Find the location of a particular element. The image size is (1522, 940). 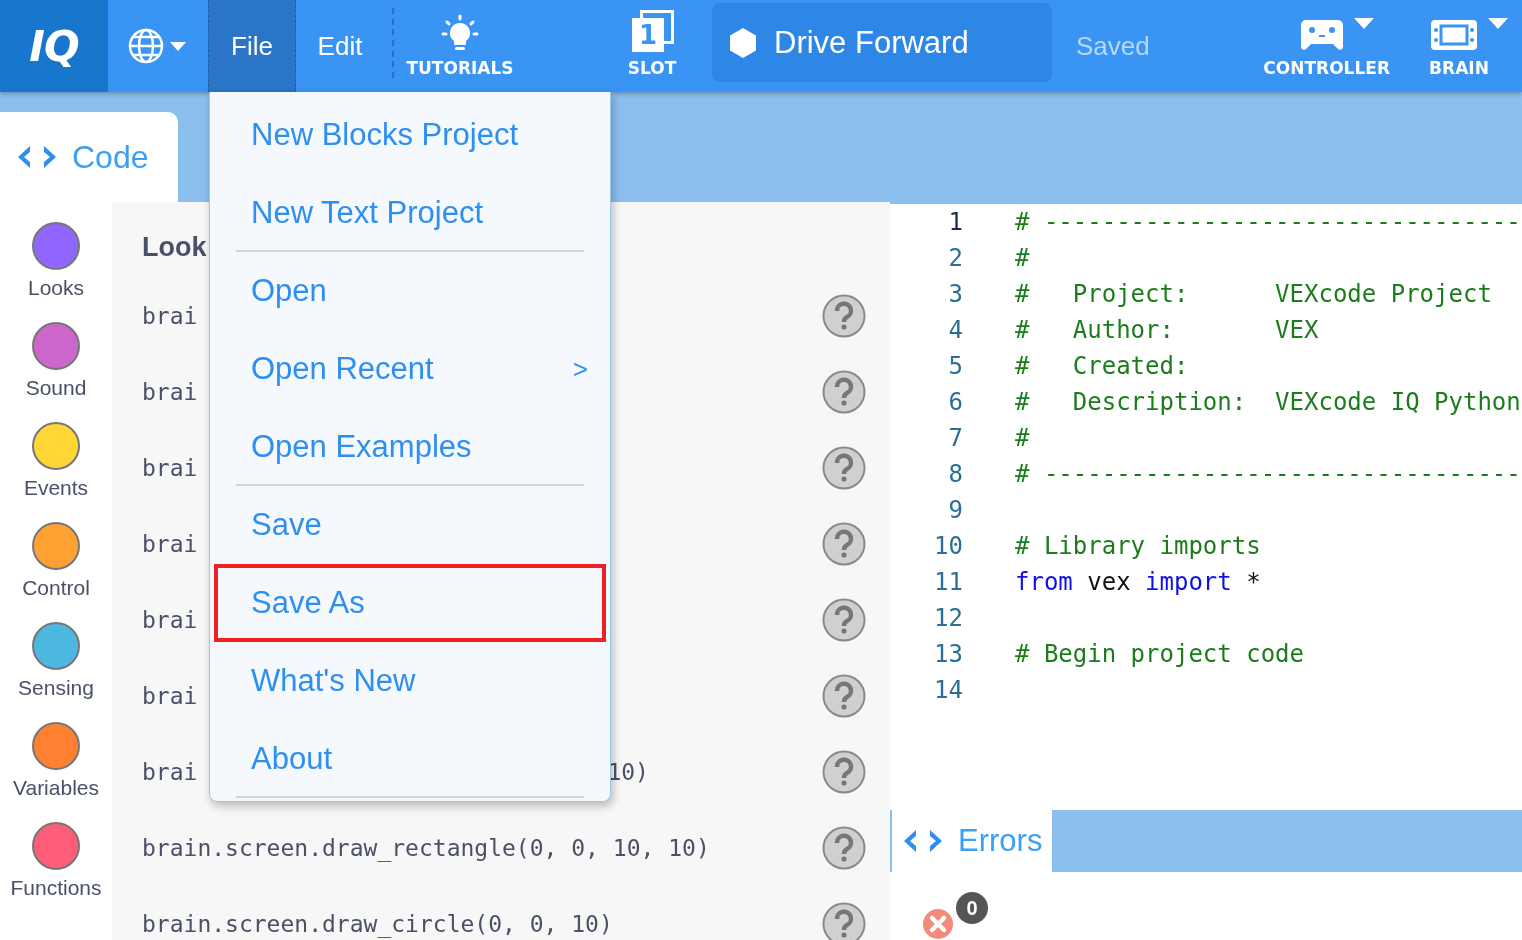

line-number: 2 is located at coordinates (955, 258).